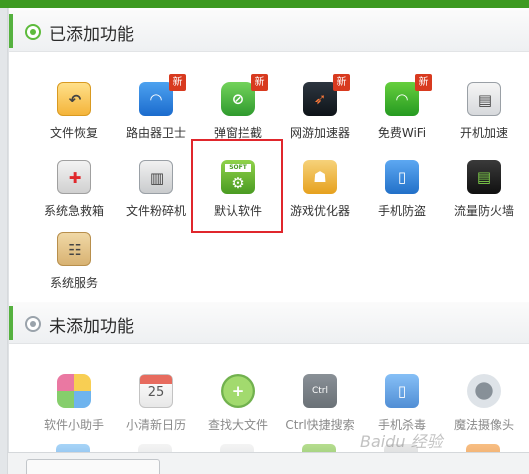  What do you see at coordinates (74, 177) in the screenshot?
I see `first-aid-kit-icon: ✚` at bounding box center [74, 177].